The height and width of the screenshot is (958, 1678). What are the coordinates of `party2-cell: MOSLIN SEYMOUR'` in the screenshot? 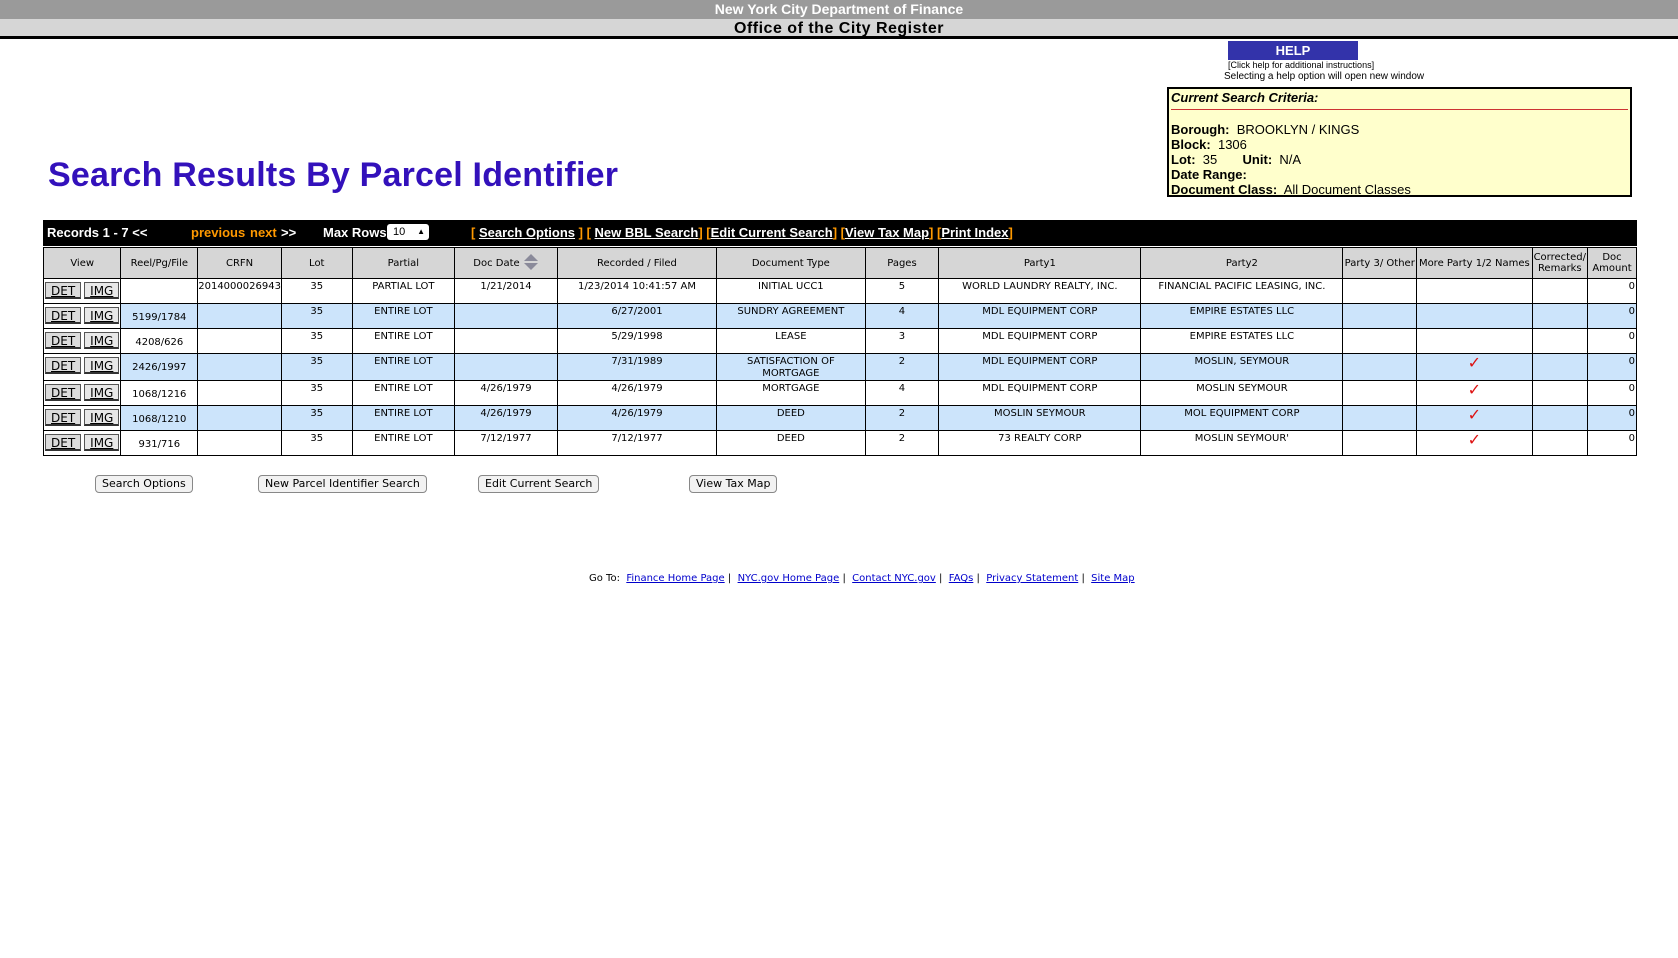 It's located at (1242, 443).